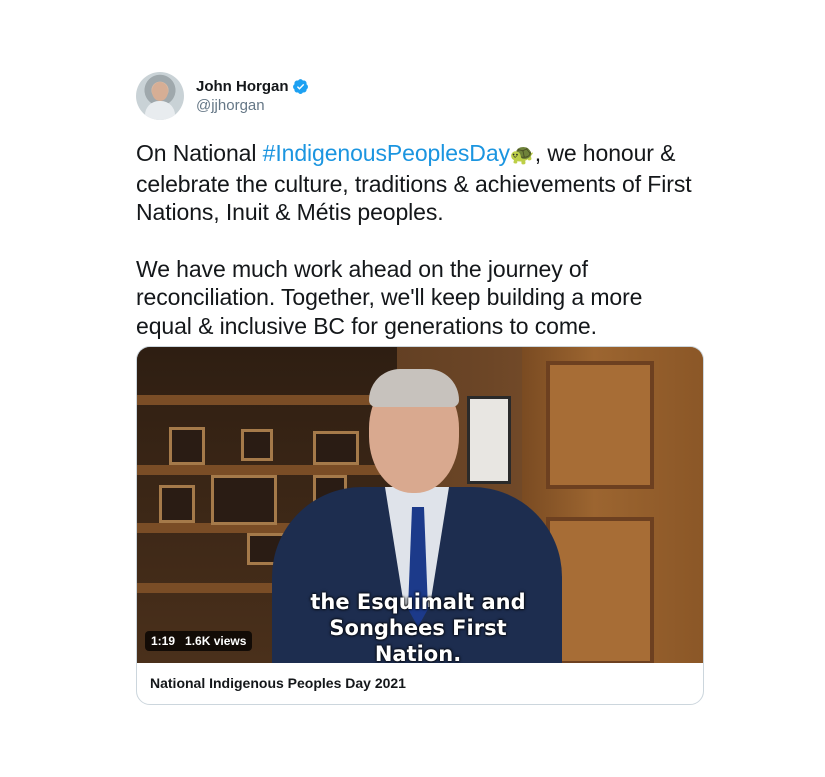 Image resolution: width=825 pixels, height=777 pixels. I want to click on video-meta-badge: 1:19 1.6K views, so click(199, 641).